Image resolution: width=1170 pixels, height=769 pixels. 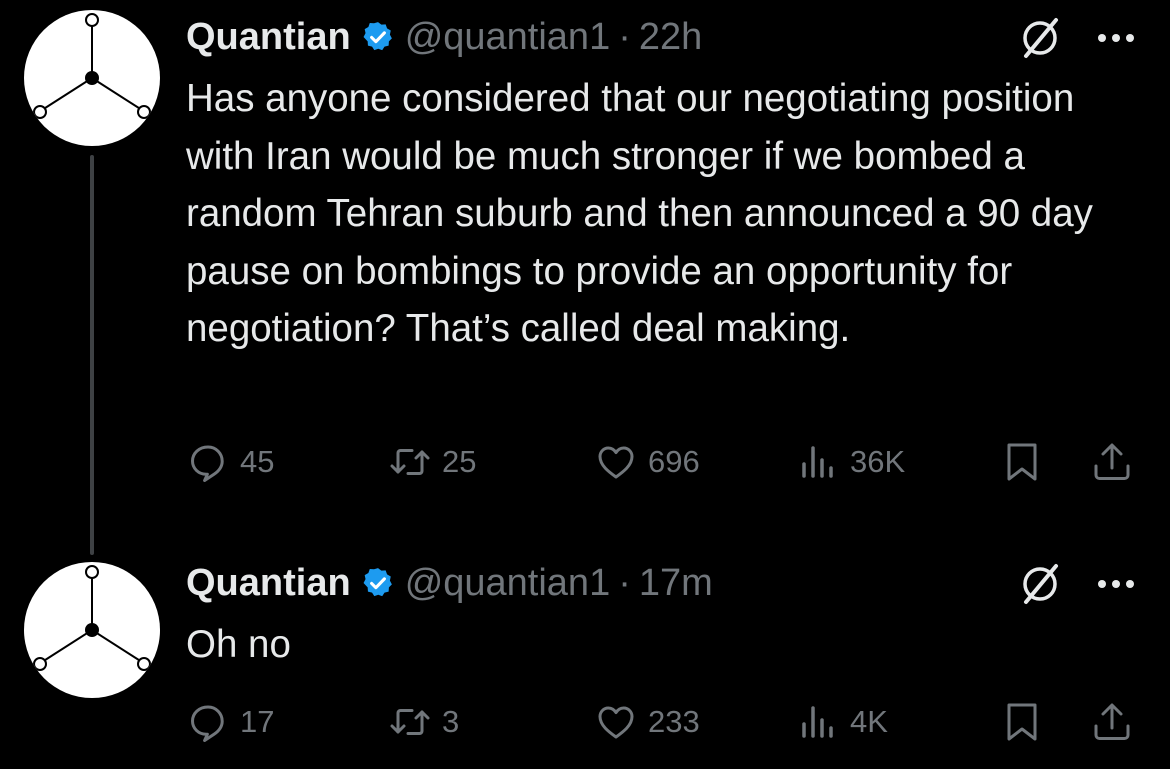 I want to click on tweet-header: Quantian @quantian1 · 17m, so click(x=449, y=583).